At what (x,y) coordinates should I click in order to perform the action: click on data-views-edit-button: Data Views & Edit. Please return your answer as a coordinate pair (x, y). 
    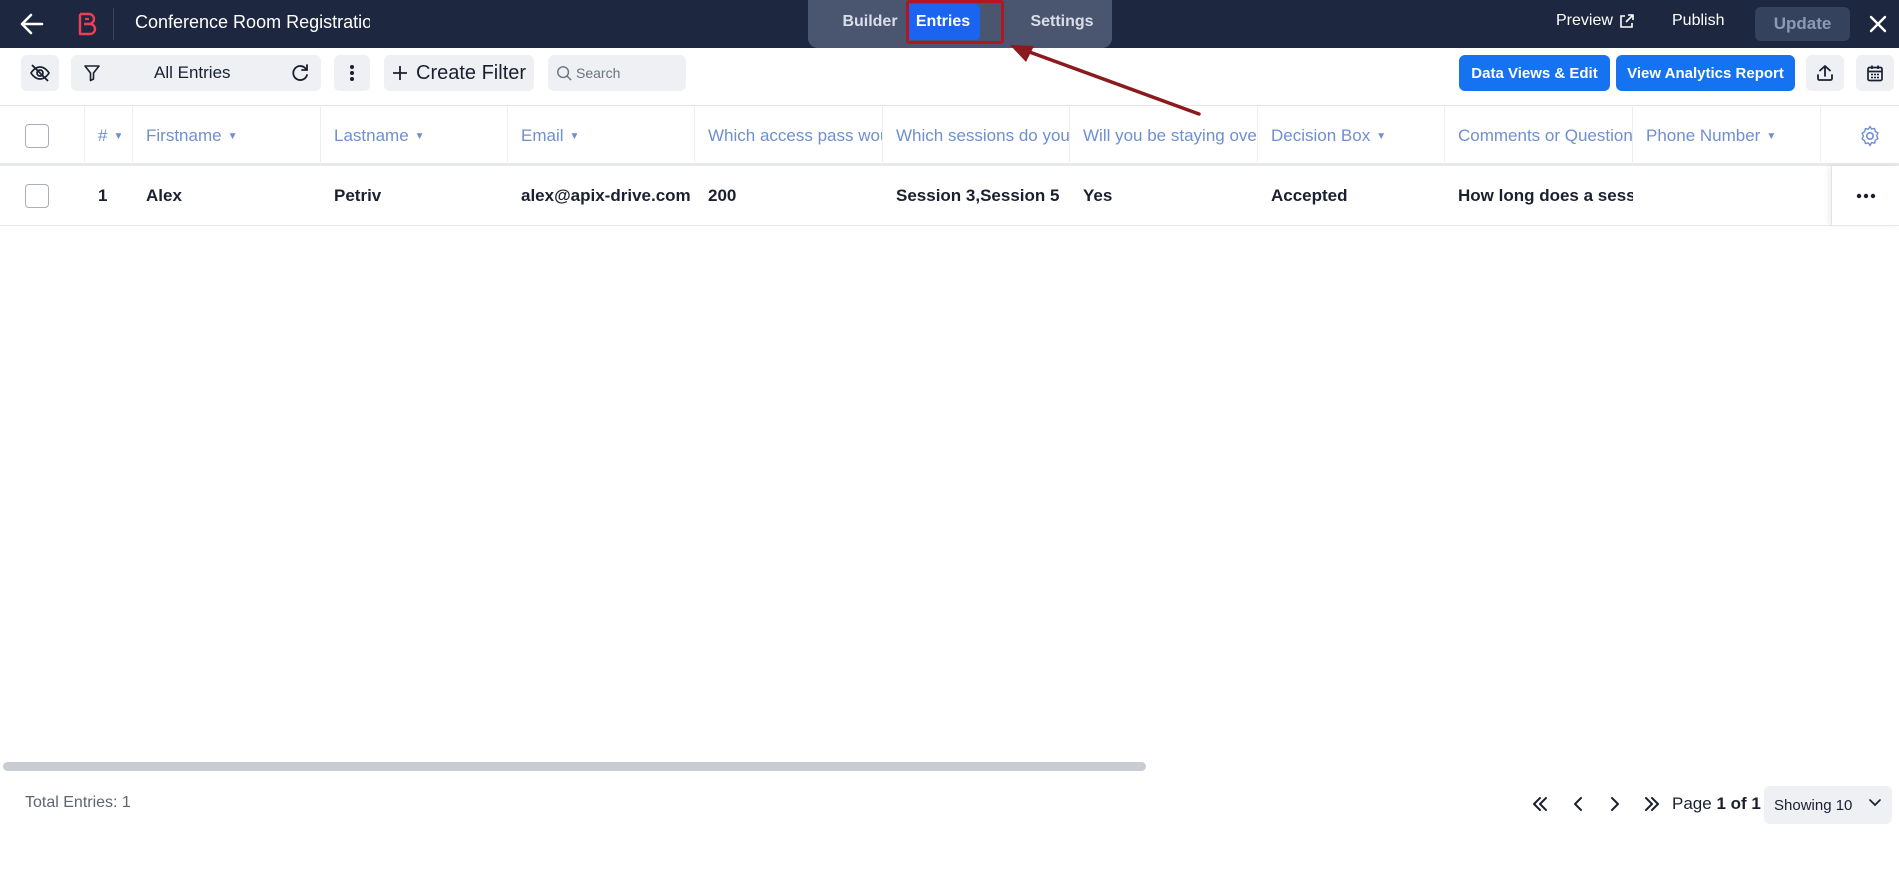
    Looking at the image, I should click on (1534, 73).